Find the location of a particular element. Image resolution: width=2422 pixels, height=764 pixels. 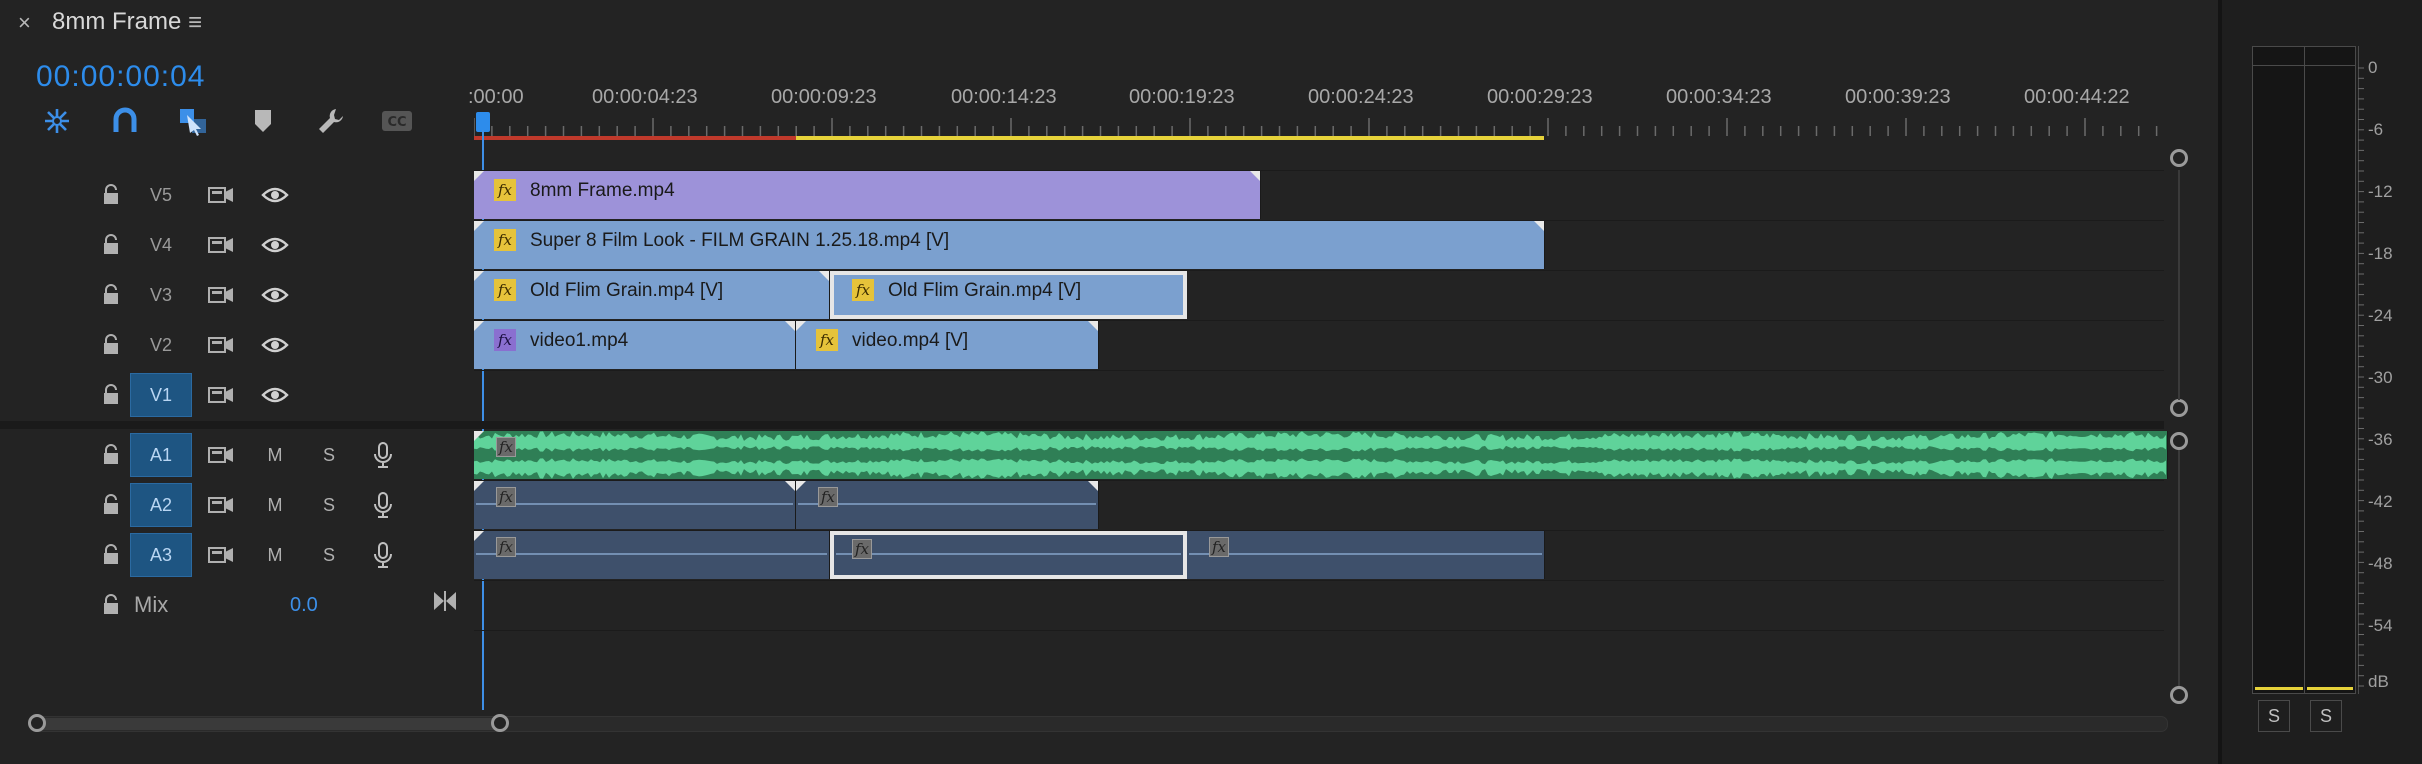

track-name-targeted: A1 is located at coordinates (161, 455).